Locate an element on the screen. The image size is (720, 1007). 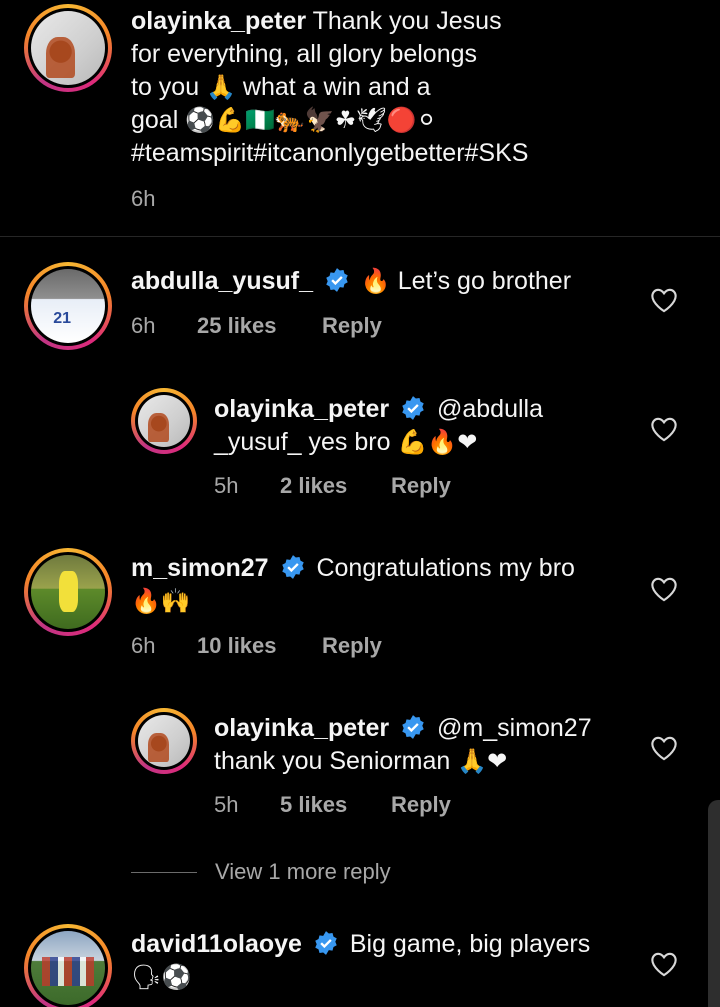
caption-time: 6h is located at coordinates (143, 198).